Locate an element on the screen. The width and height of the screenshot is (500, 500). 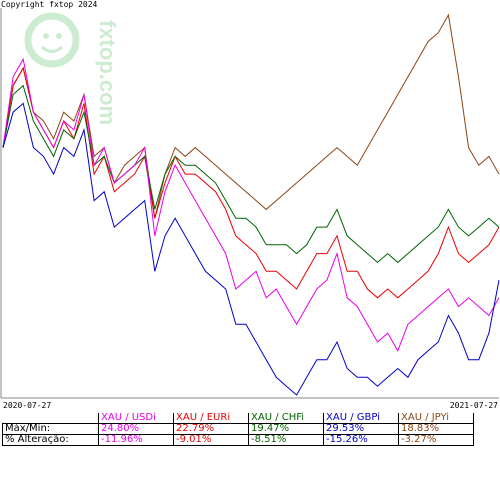
maxmin-value-xauchfi: 19.47% is located at coordinates (286, 429).